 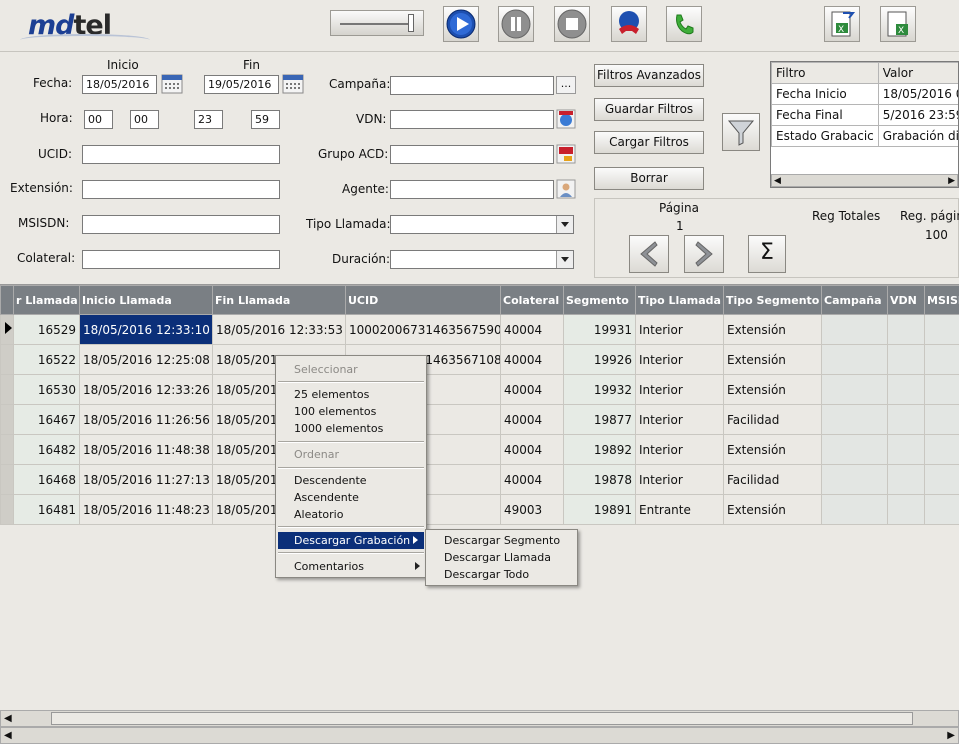 What do you see at coordinates (351, 540) in the screenshot?
I see `menu-descargar-grabacion: Descargar Grabación` at bounding box center [351, 540].